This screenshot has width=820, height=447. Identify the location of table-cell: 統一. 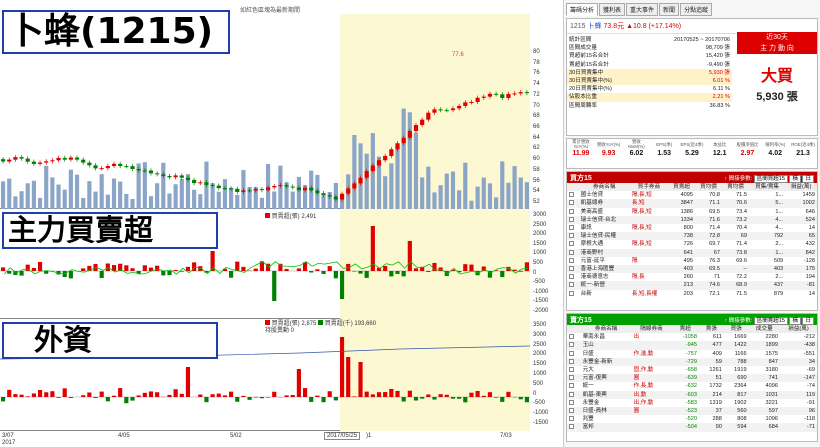
(588, 386).